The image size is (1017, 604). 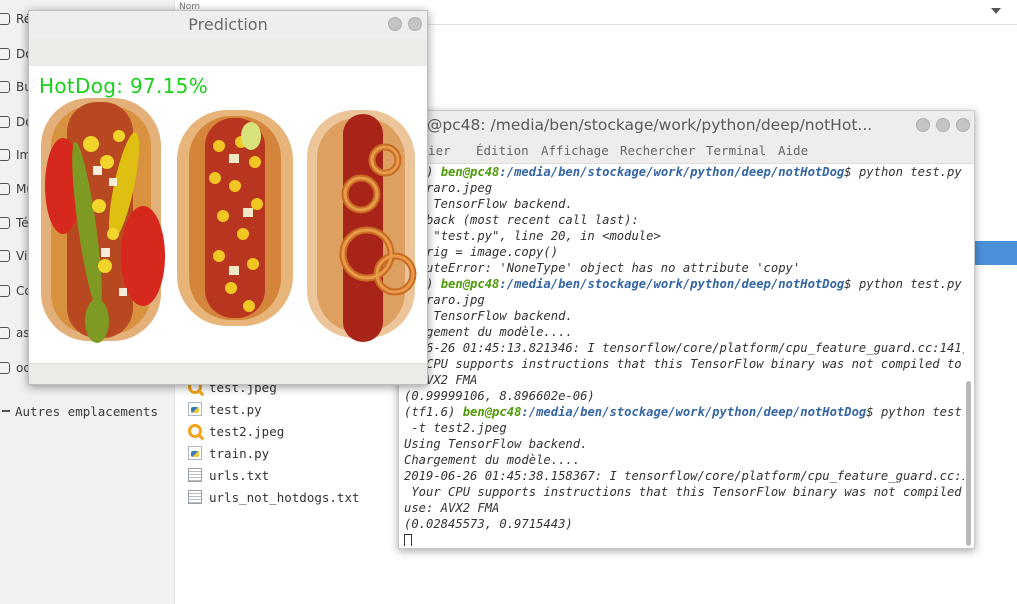 I want to click on prompt-pre: (tf1.6), so click(x=433, y=412).